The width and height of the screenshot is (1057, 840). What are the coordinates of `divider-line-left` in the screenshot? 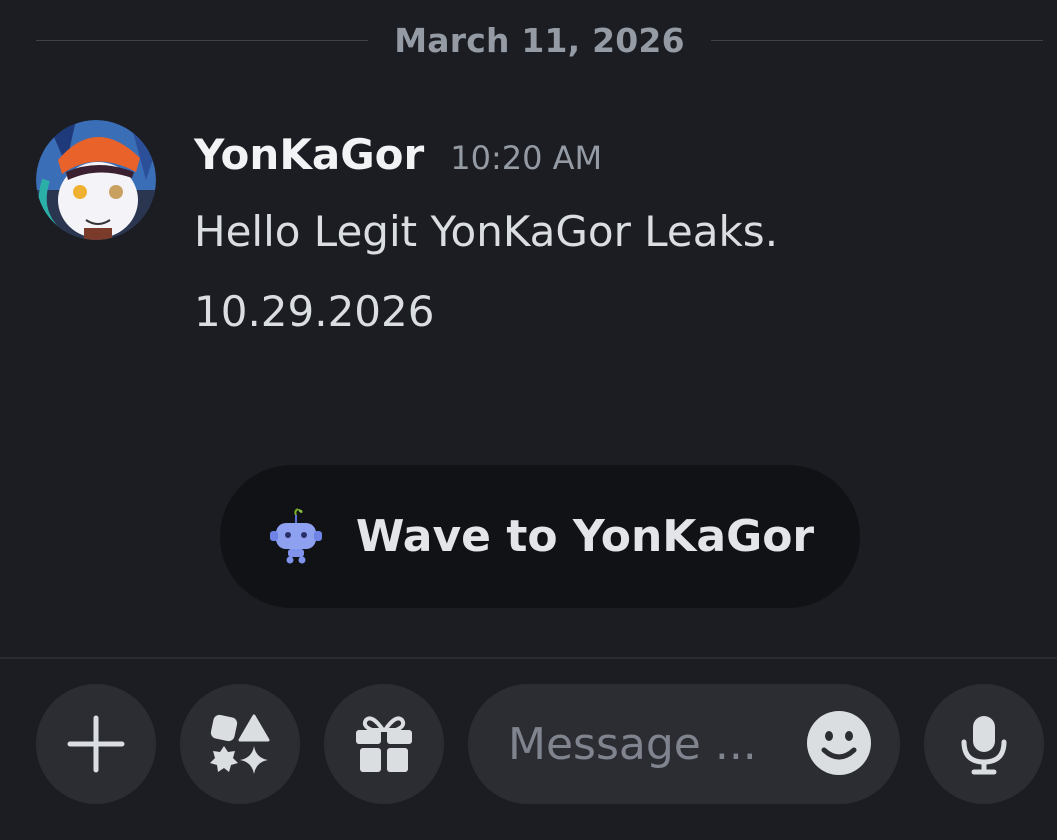 It's located at (202, 40).